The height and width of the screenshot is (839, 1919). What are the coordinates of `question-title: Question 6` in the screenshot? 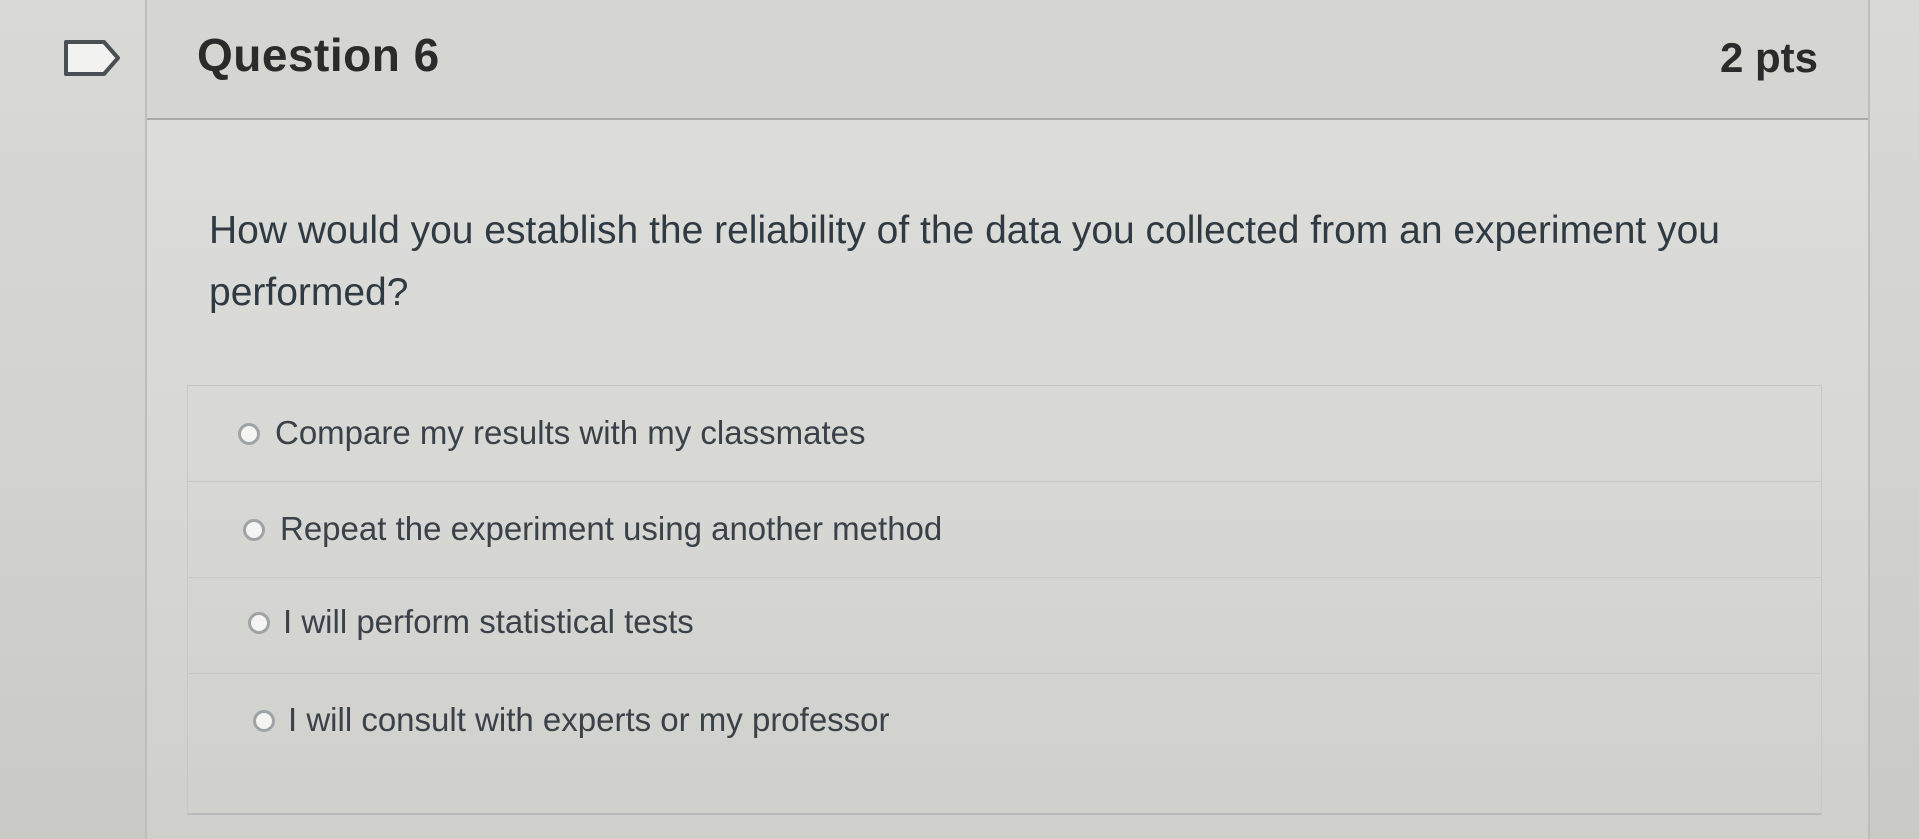 It's located at (318, 55).